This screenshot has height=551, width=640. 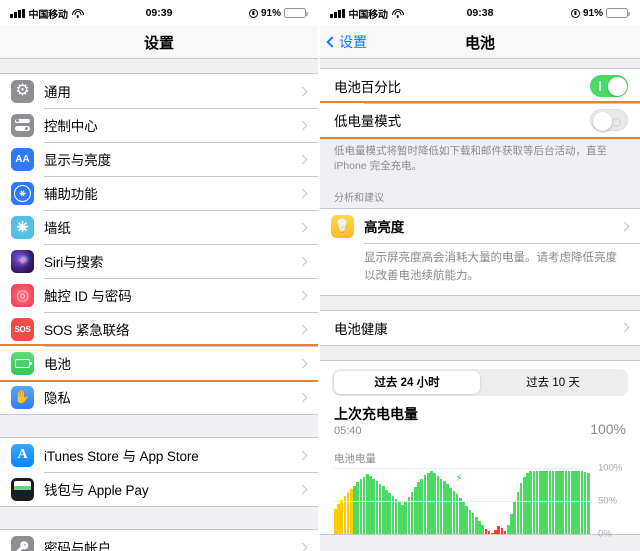 I want to click on row-label: 电池百分比, so click(x=367, y=87).